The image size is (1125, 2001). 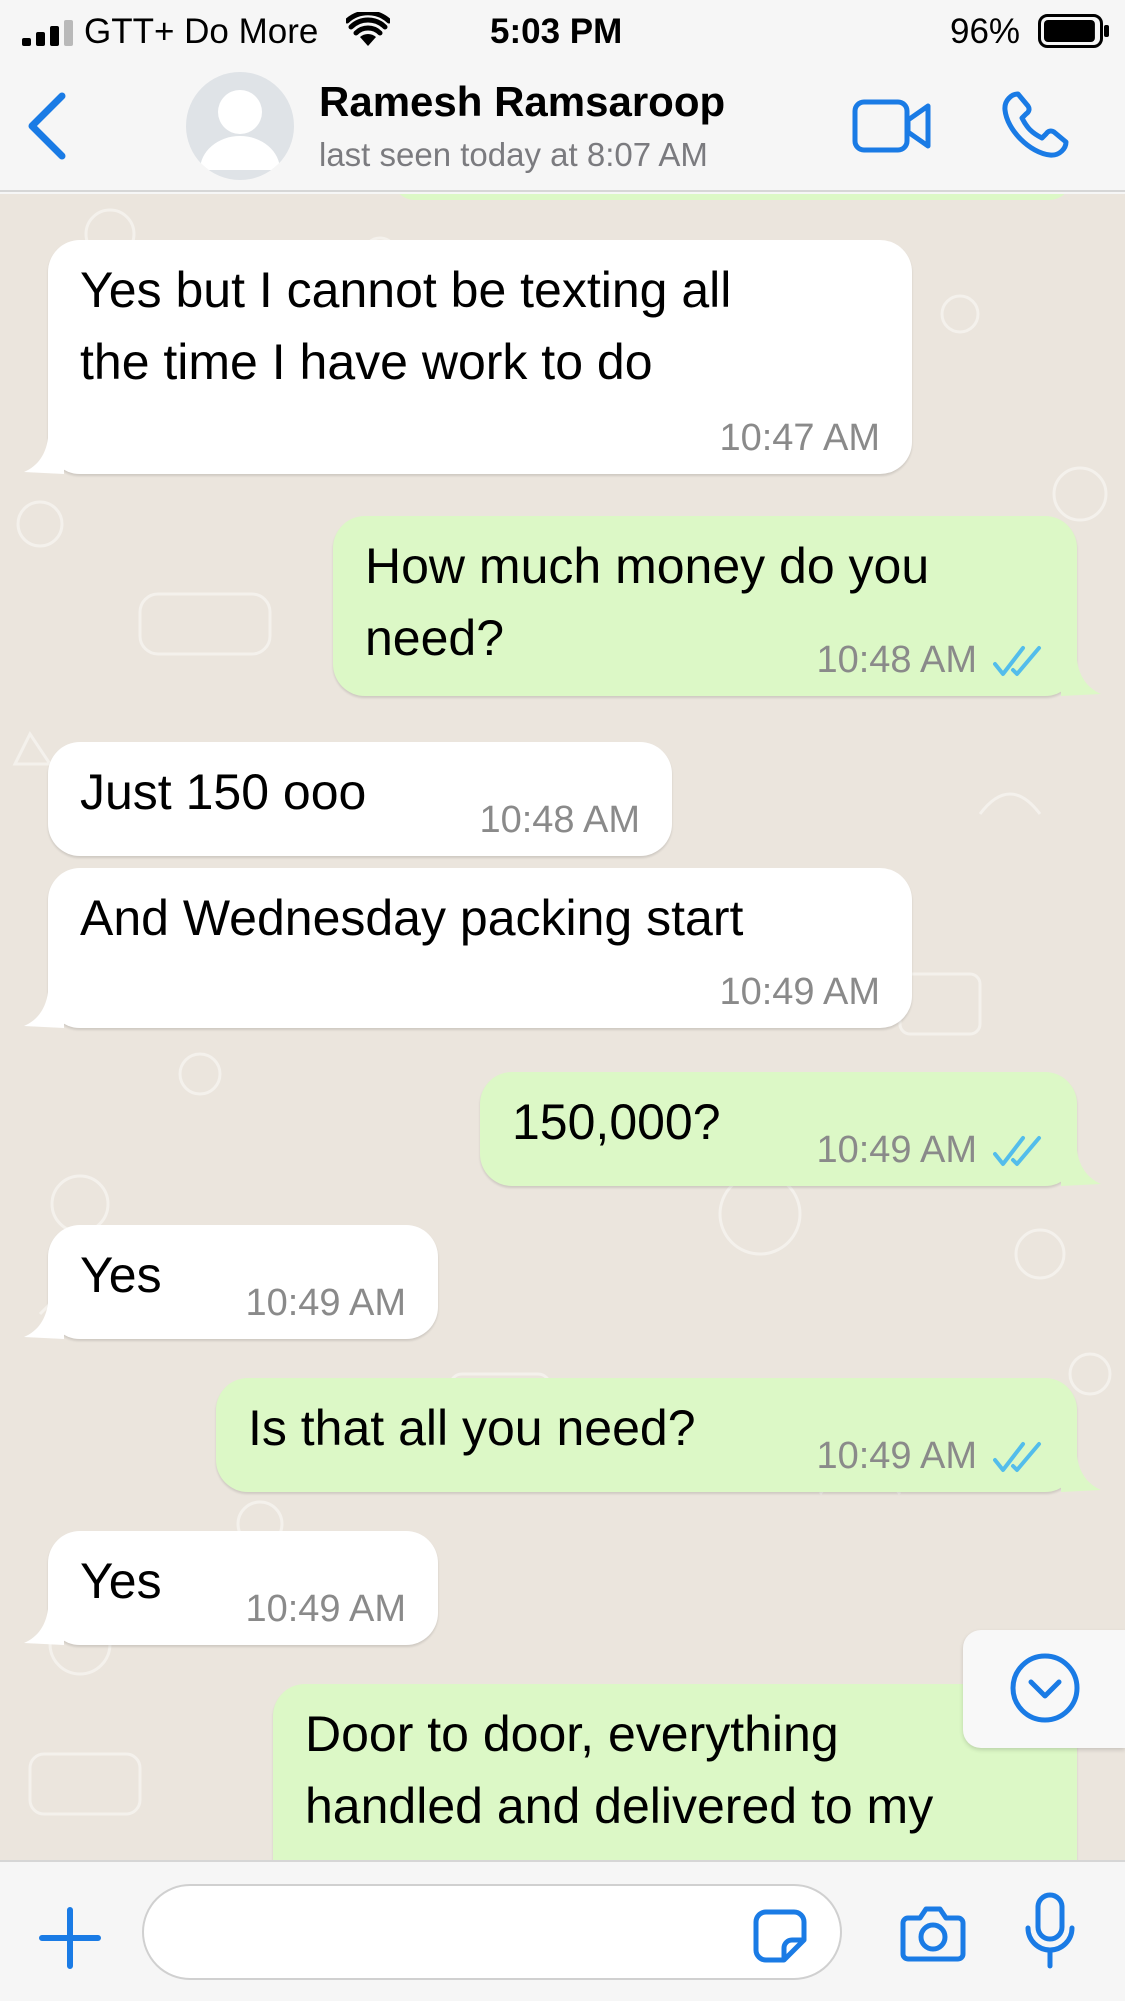 What do you see at coordinates (201, 31) in the screenshot?
I see `carrier-name: GTT+ Do More` at bounding box center [201, 31].